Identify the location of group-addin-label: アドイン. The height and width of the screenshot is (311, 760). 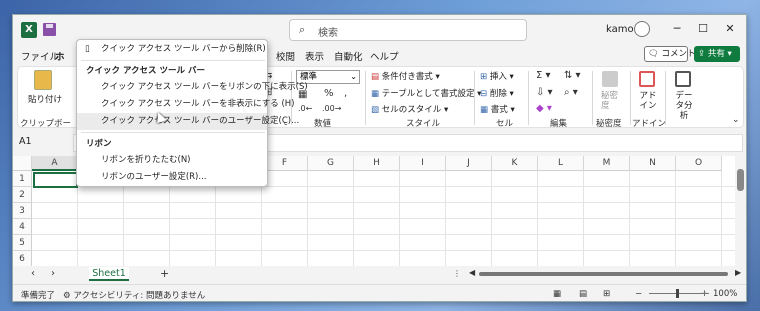
(649, 124).